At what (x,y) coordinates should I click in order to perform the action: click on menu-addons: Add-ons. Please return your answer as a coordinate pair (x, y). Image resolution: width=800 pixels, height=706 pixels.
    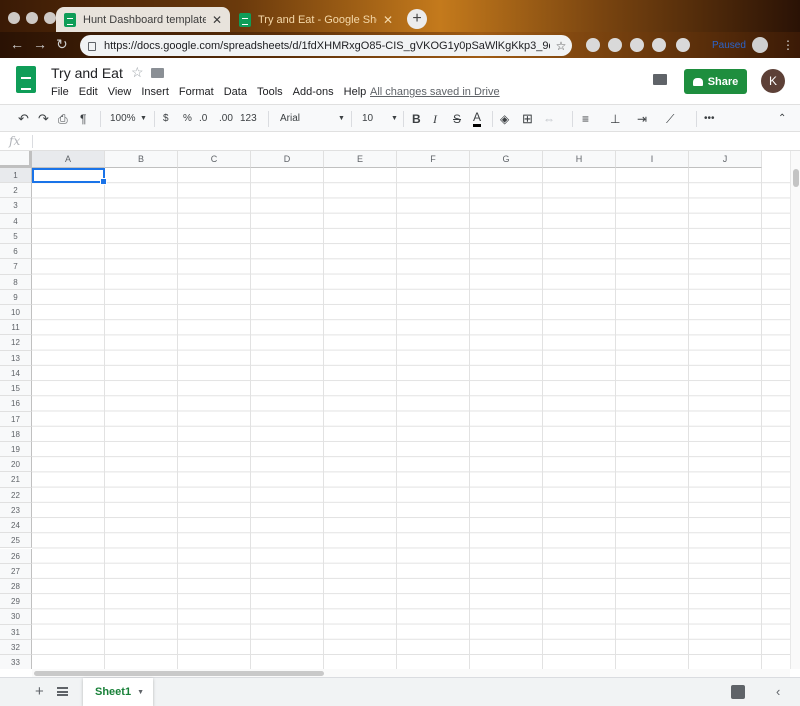
    Looking at the image, I should click on (313, 92).